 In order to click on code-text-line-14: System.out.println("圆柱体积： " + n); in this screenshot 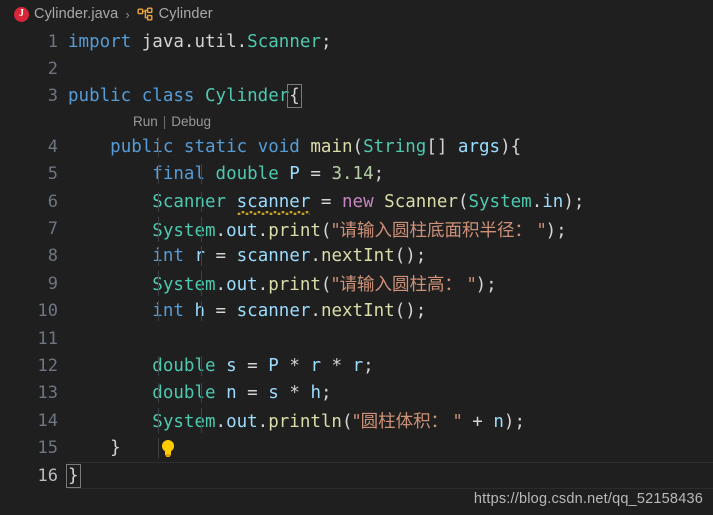, I will do `click(390, 421)`.